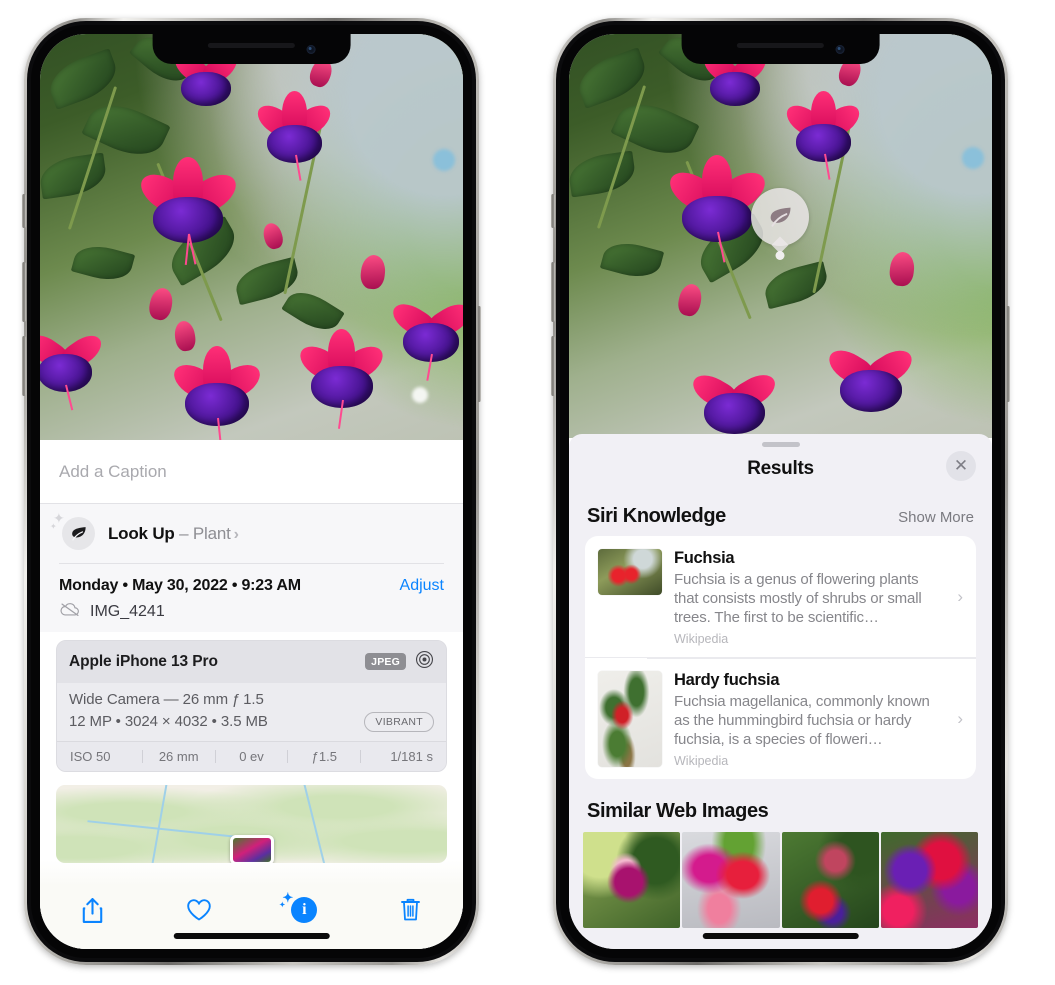 This screenshot has width=1055, height=985. What do you see at coordinates (251, 533) in the screenshot?
I see `look-up-row: ✦ ✦ Look Up – Plant ›` at bounding box center [251, 533].